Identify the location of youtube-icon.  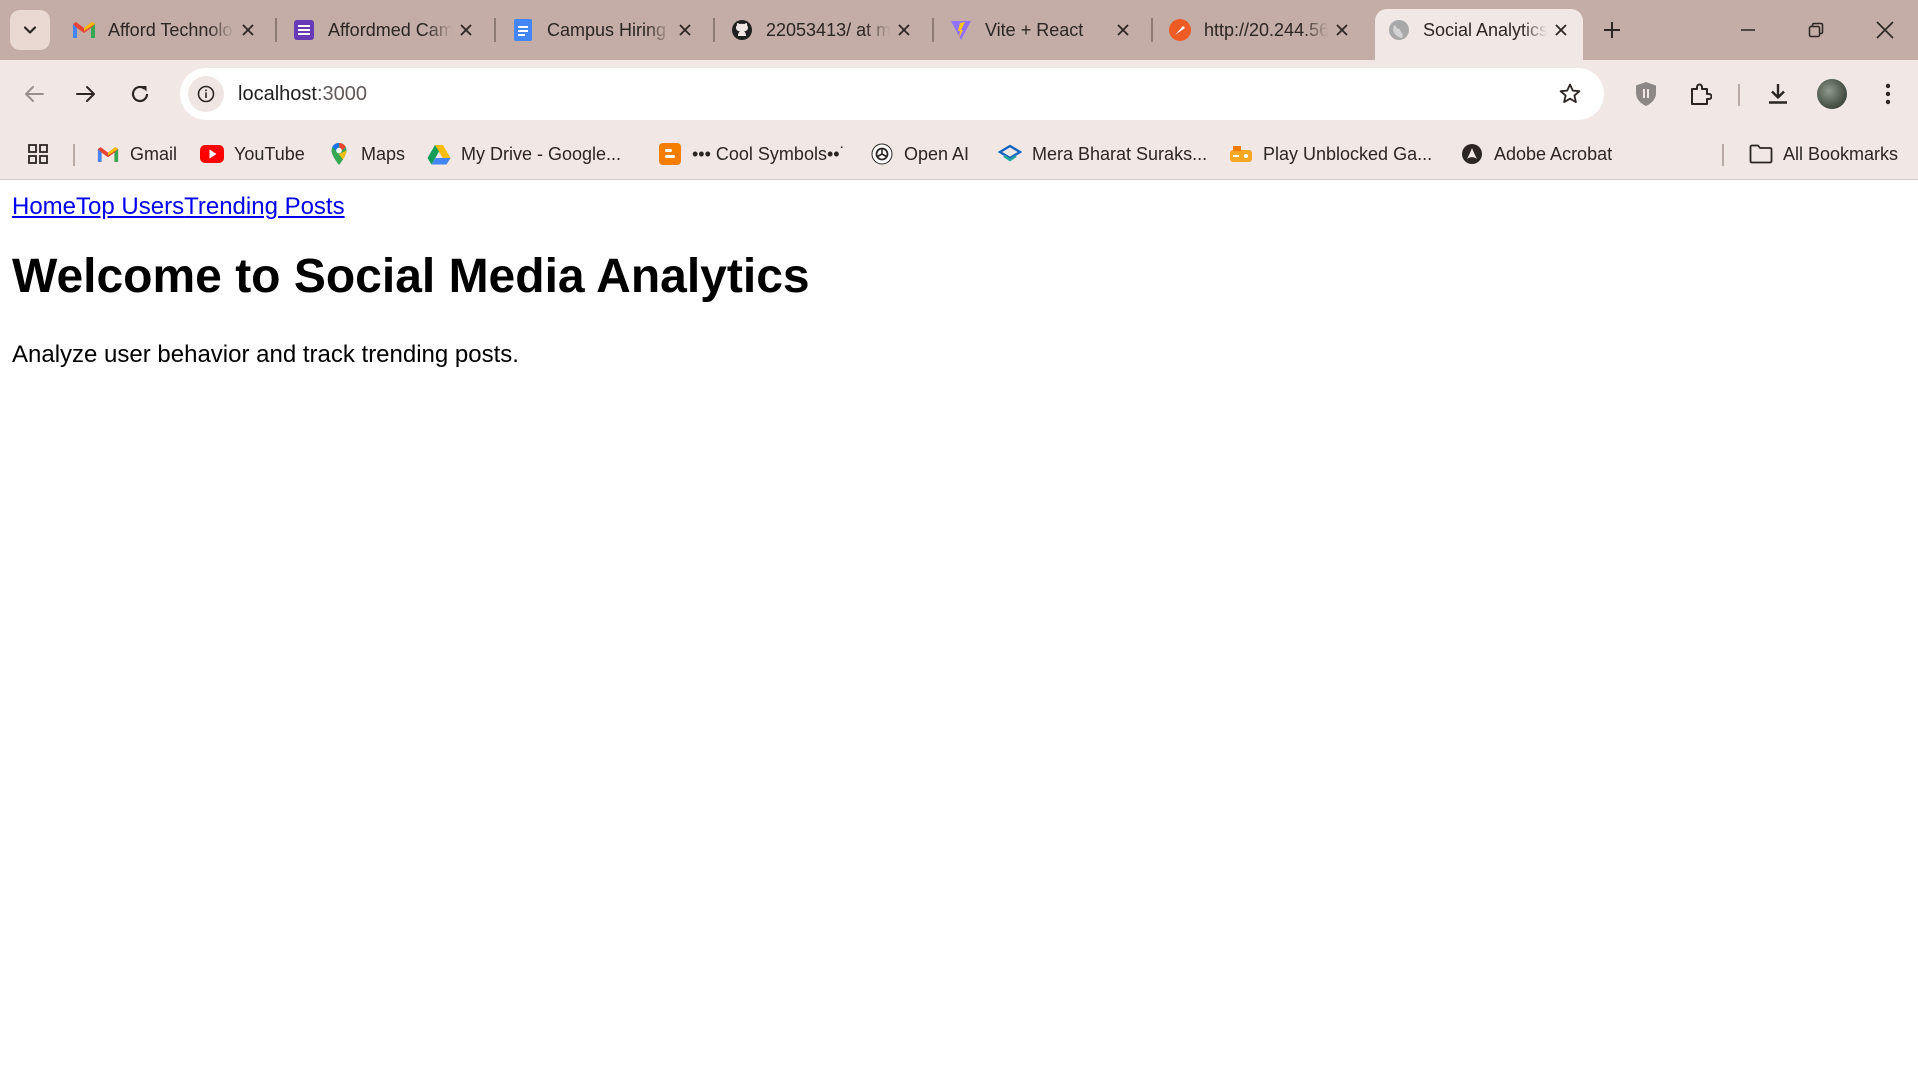
(212, 154).